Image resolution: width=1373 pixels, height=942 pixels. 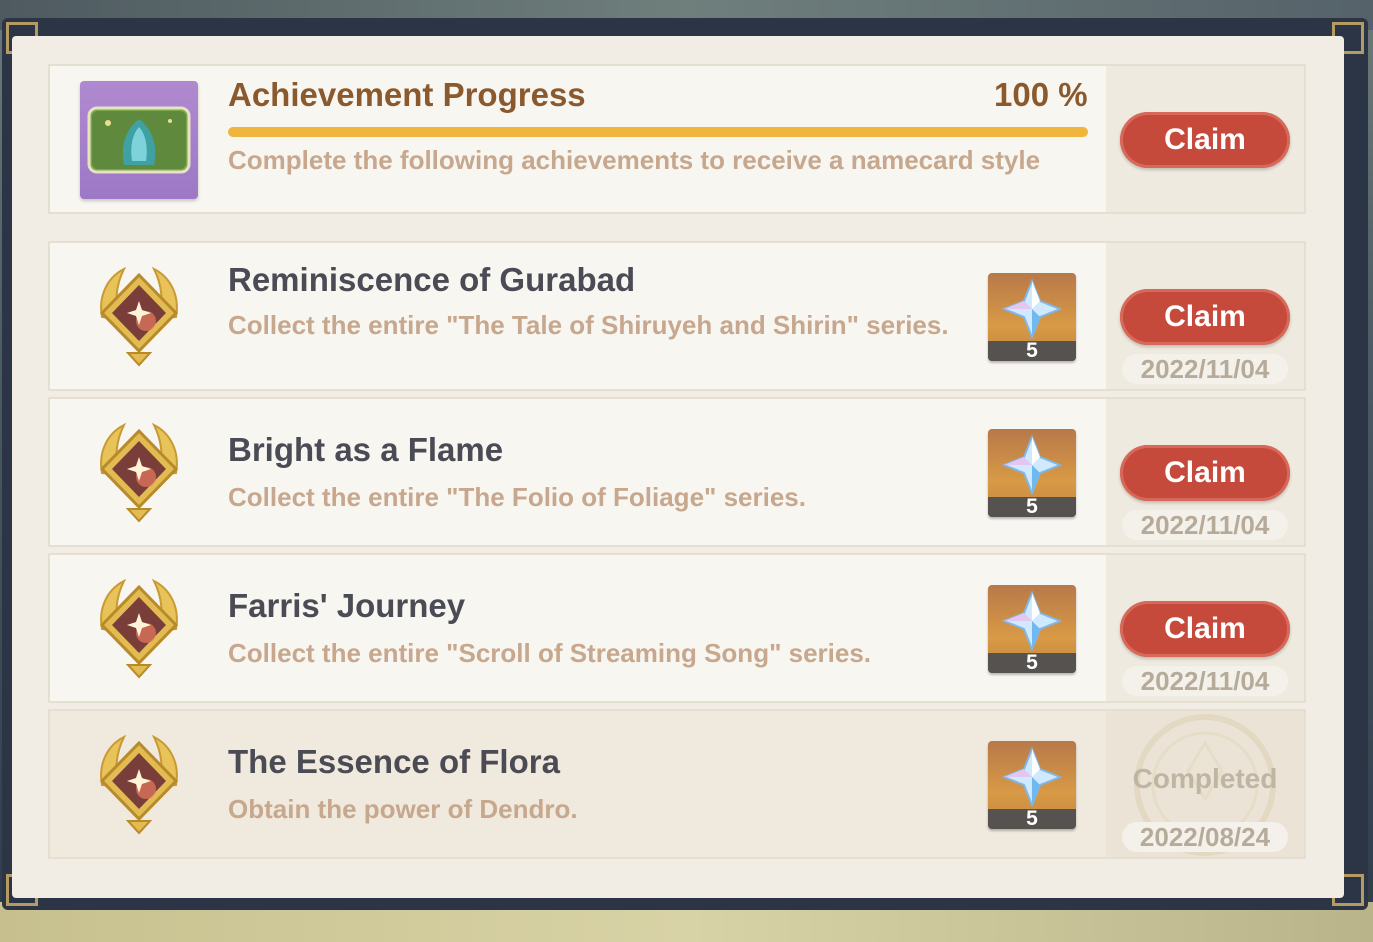 What do you see at coordinates (432, 279) in the screenshot?
I see `achievement-title: Reminiscence of Gurabad` at bounding box center [432, 279].